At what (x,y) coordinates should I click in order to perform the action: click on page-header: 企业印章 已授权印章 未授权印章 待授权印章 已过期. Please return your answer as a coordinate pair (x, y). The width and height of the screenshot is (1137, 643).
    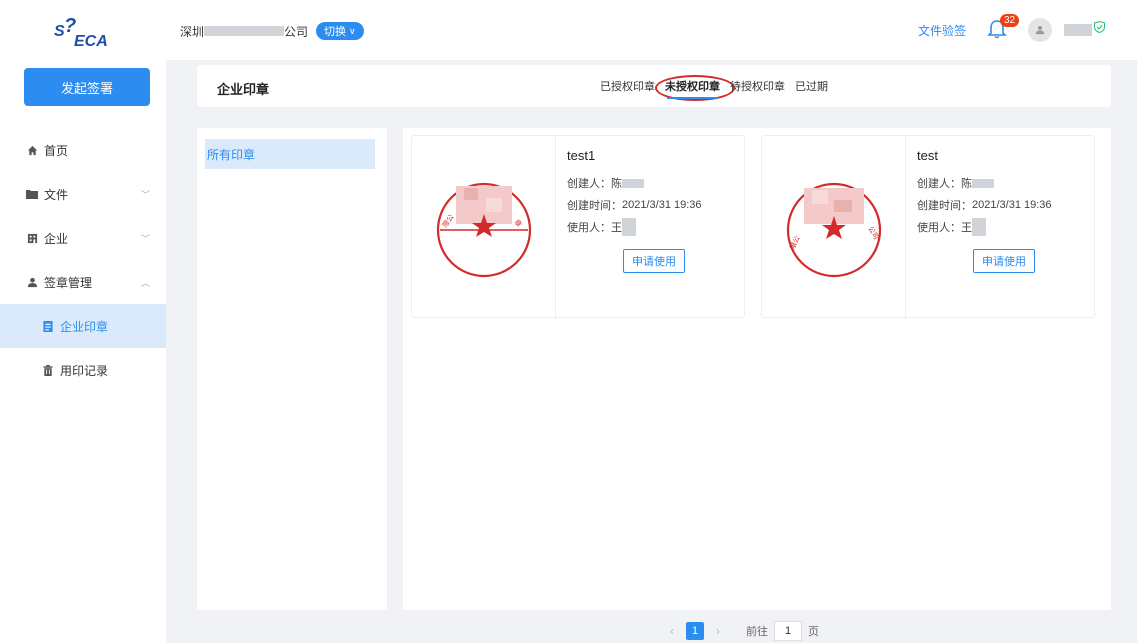
    Looking at the image, I should click on (654, 86).